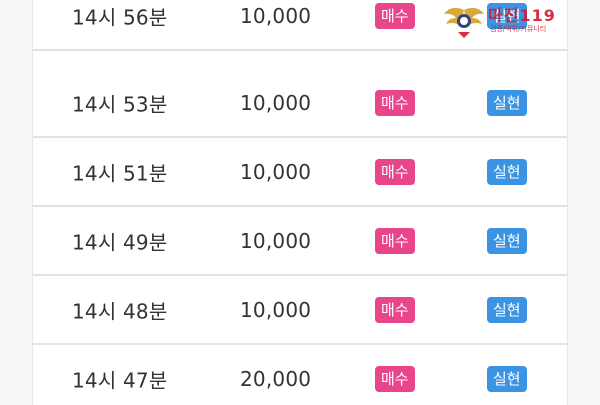 The height and width of the screenshot is (405, 600). What do you see at coordinates (120, 104) in the screenshot?
I see `trade-time: 14시 53분` at bounding box center [120, 104].